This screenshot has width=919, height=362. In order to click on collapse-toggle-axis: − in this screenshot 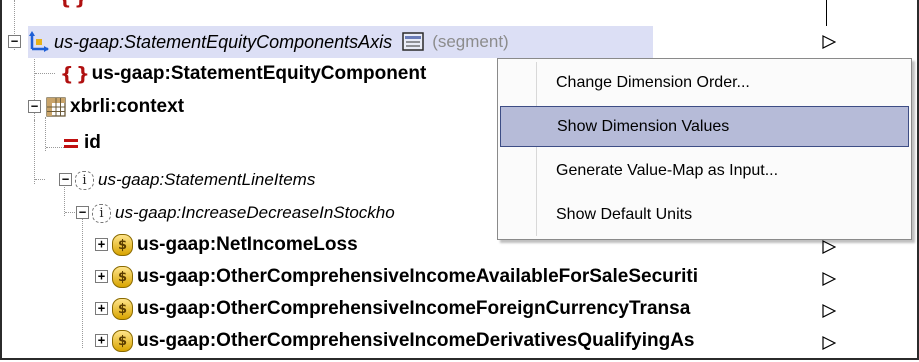, I will do `click(14, 41)`.